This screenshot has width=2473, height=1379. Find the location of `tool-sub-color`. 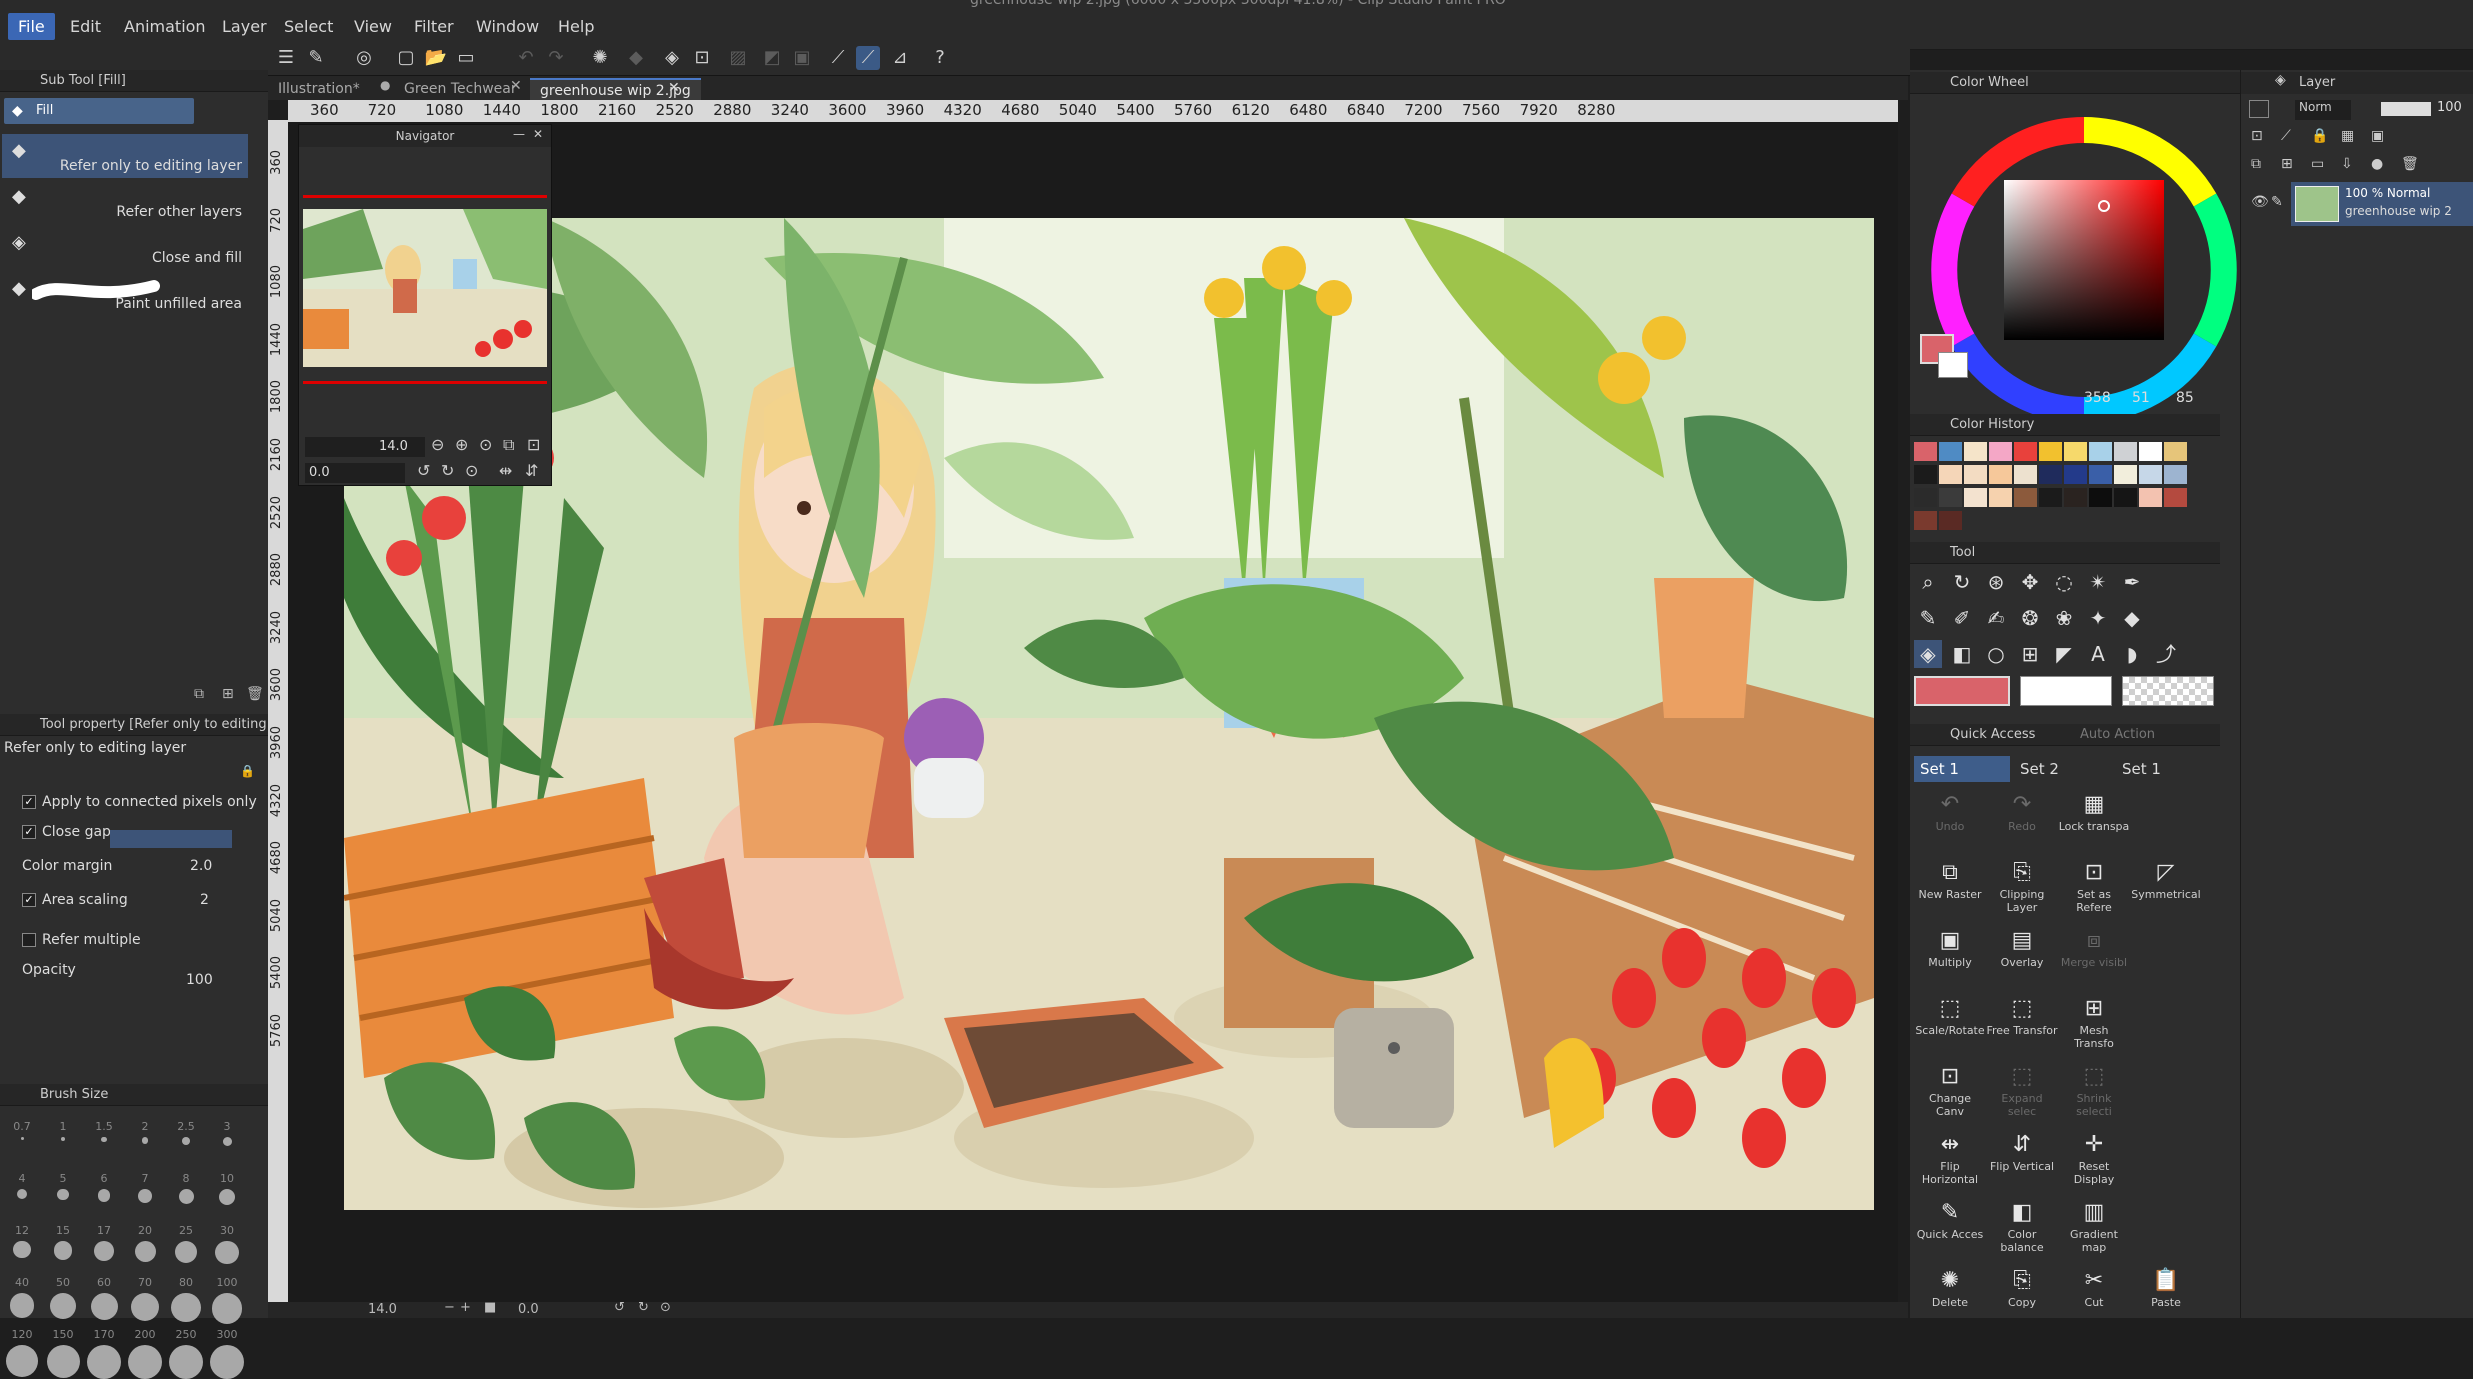

tool-sub-color is located at coordinates (2066, 691).